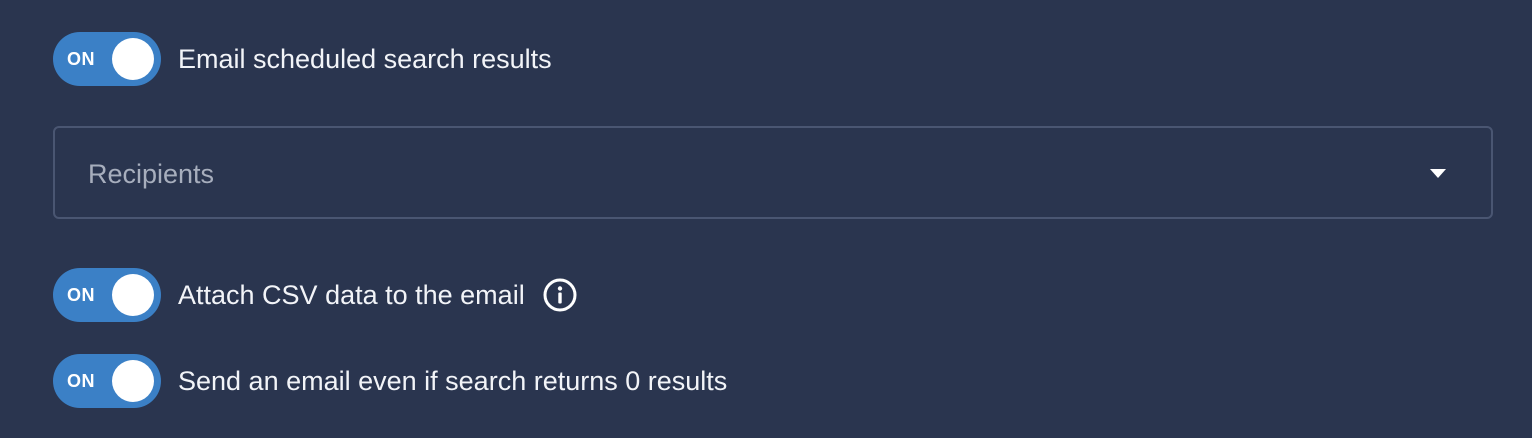 This screenshot has height=438, width=1532. Describe the element at coordinates (151, 174) in the screenshot. I see `recipients-placeholder: Recipients` at that location.